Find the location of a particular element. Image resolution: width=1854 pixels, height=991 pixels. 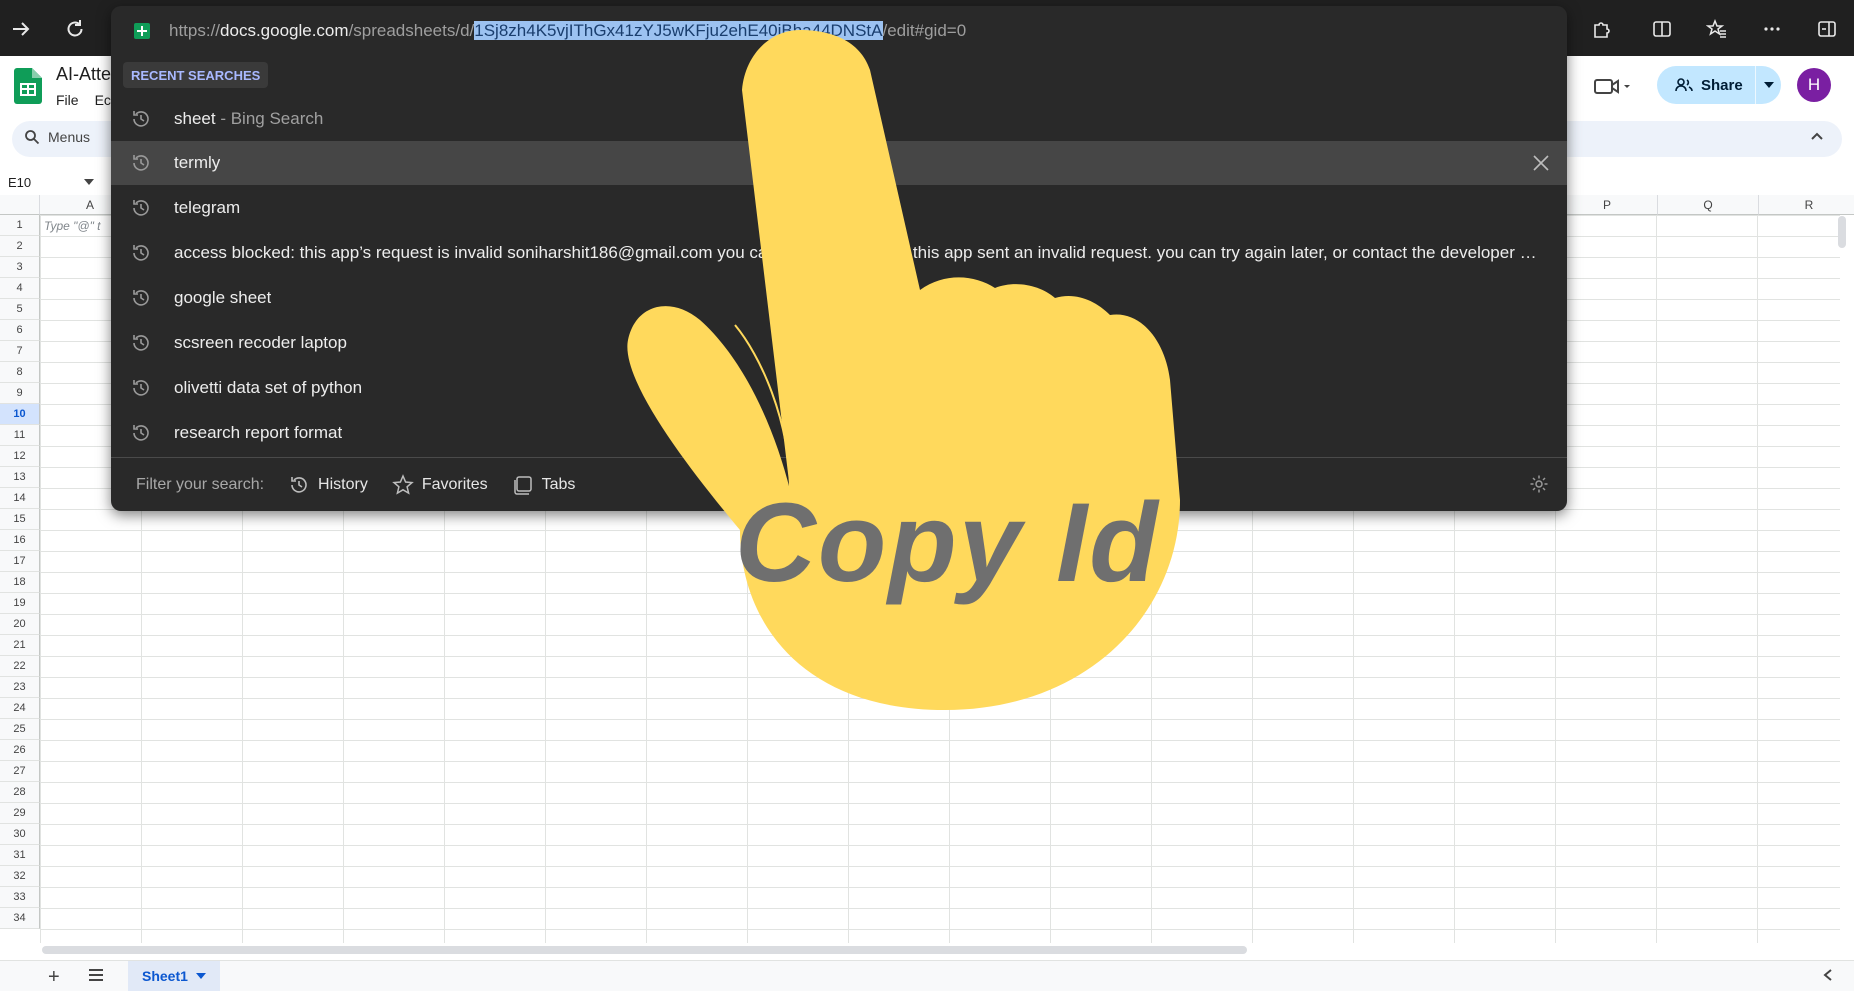

collapse-toolbar-button is located at coordinates (1817, 137).